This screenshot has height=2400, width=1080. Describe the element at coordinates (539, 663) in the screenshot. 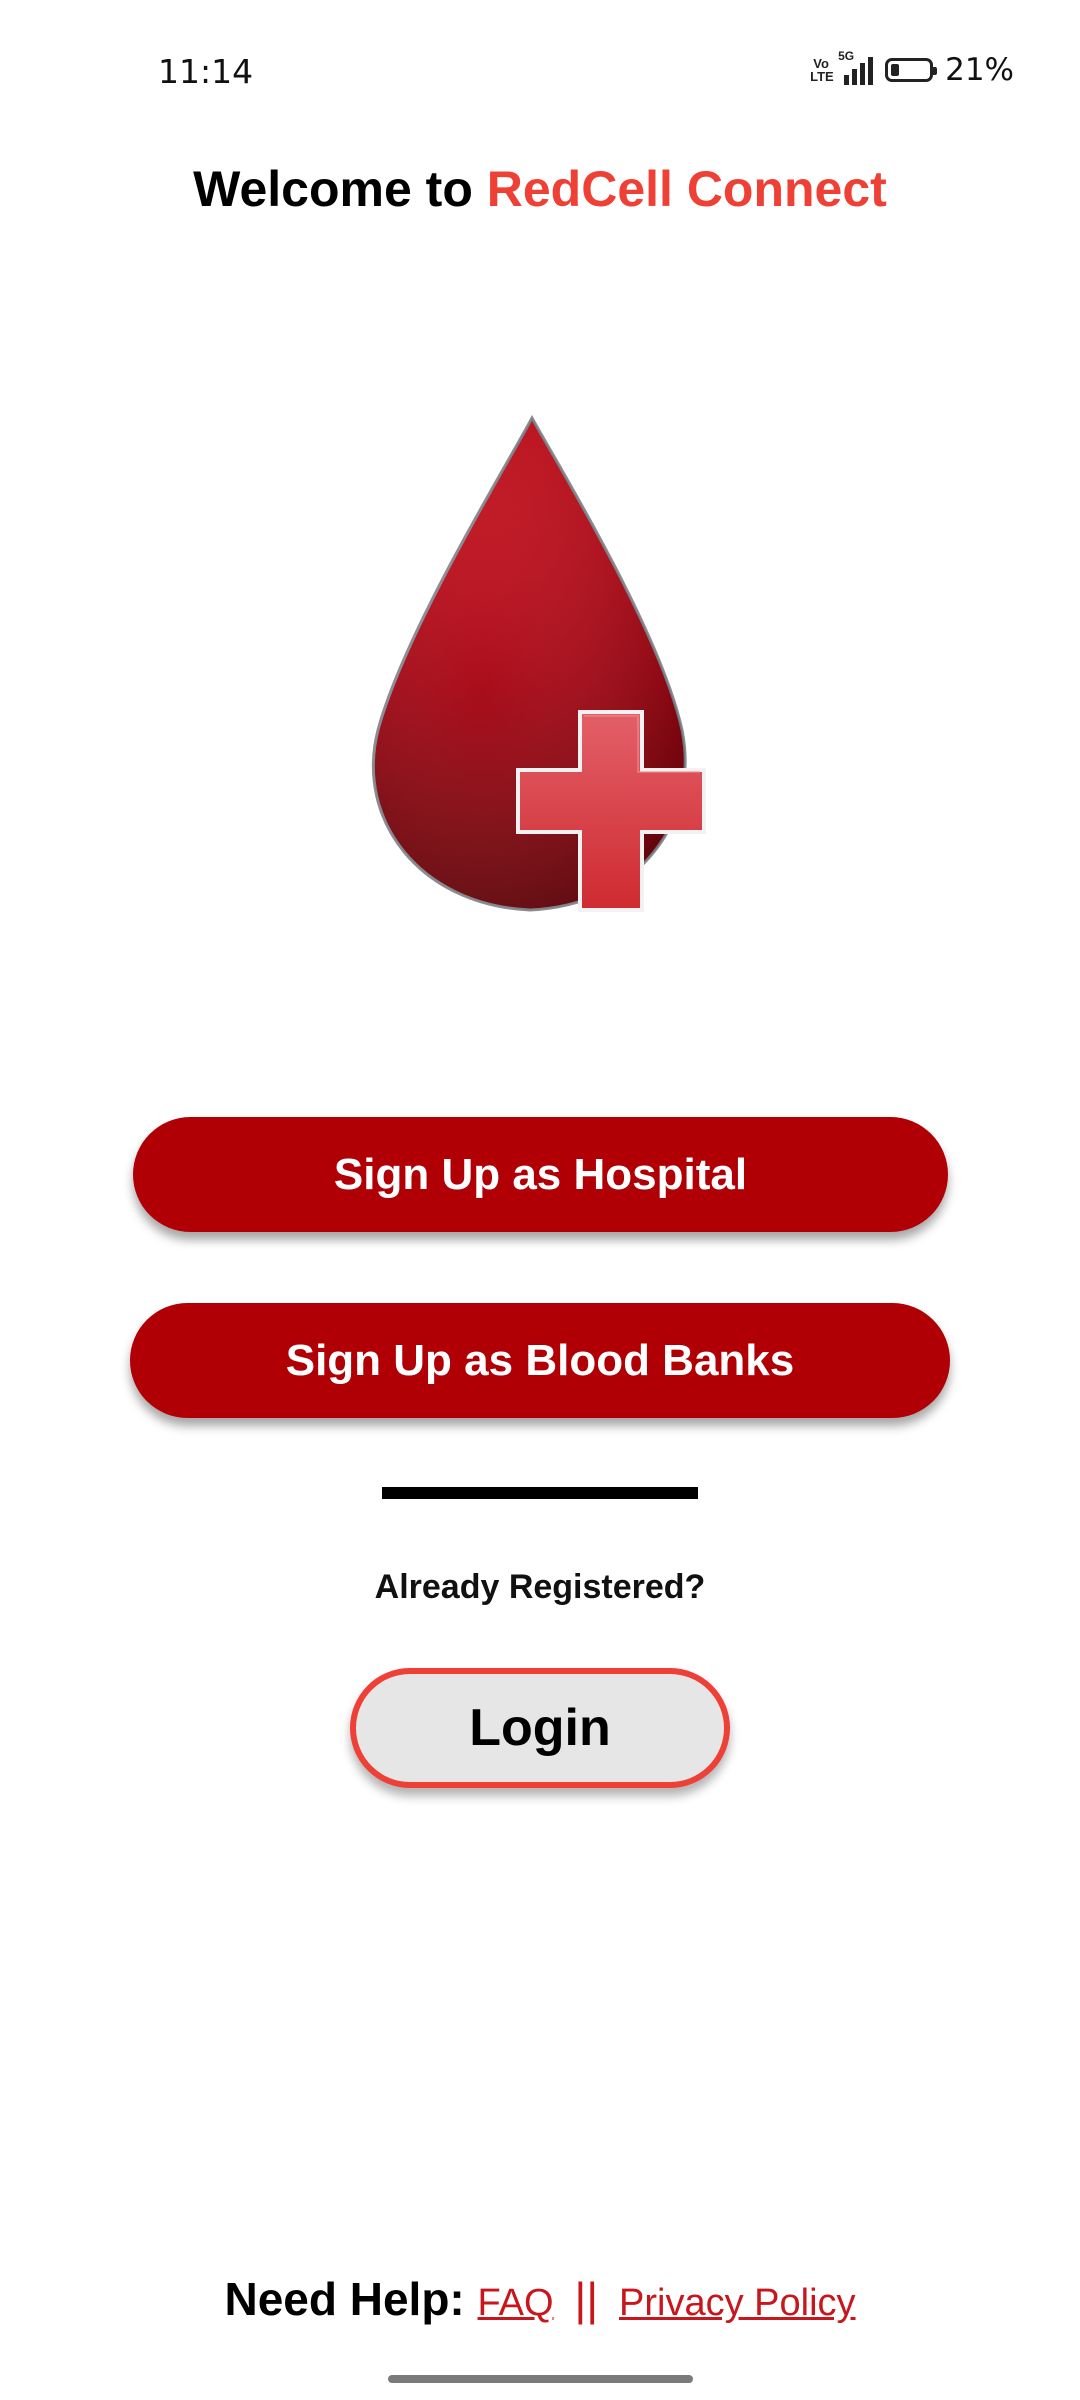

I see `blood-drop-plus-icon` at that location.